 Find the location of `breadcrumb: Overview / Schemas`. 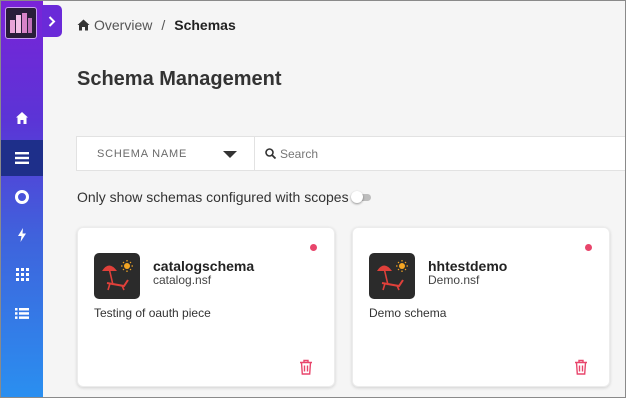

breadcrumb: Overview / Schemas is located at coordinates (156, 25).